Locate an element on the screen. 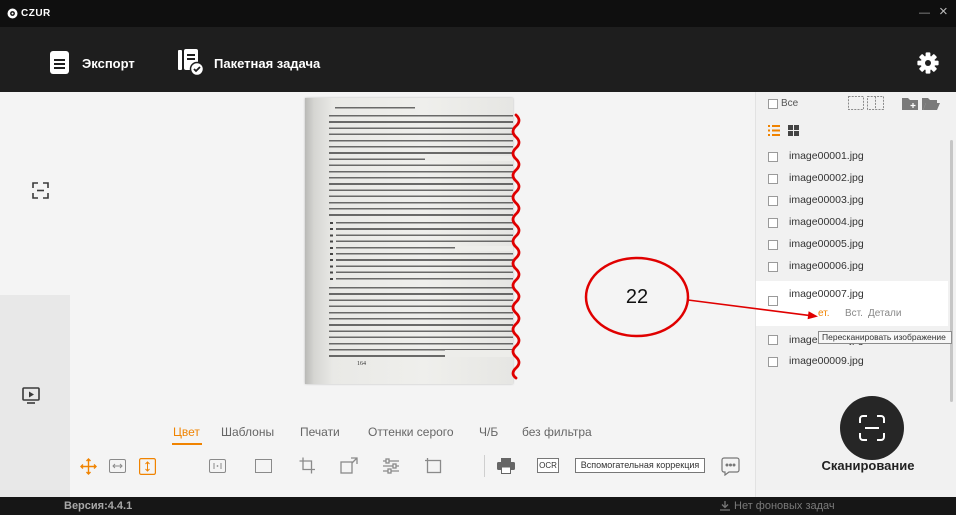 The image size is (956, 515). wavy-annotation-line is located at coordinates (516, 246).